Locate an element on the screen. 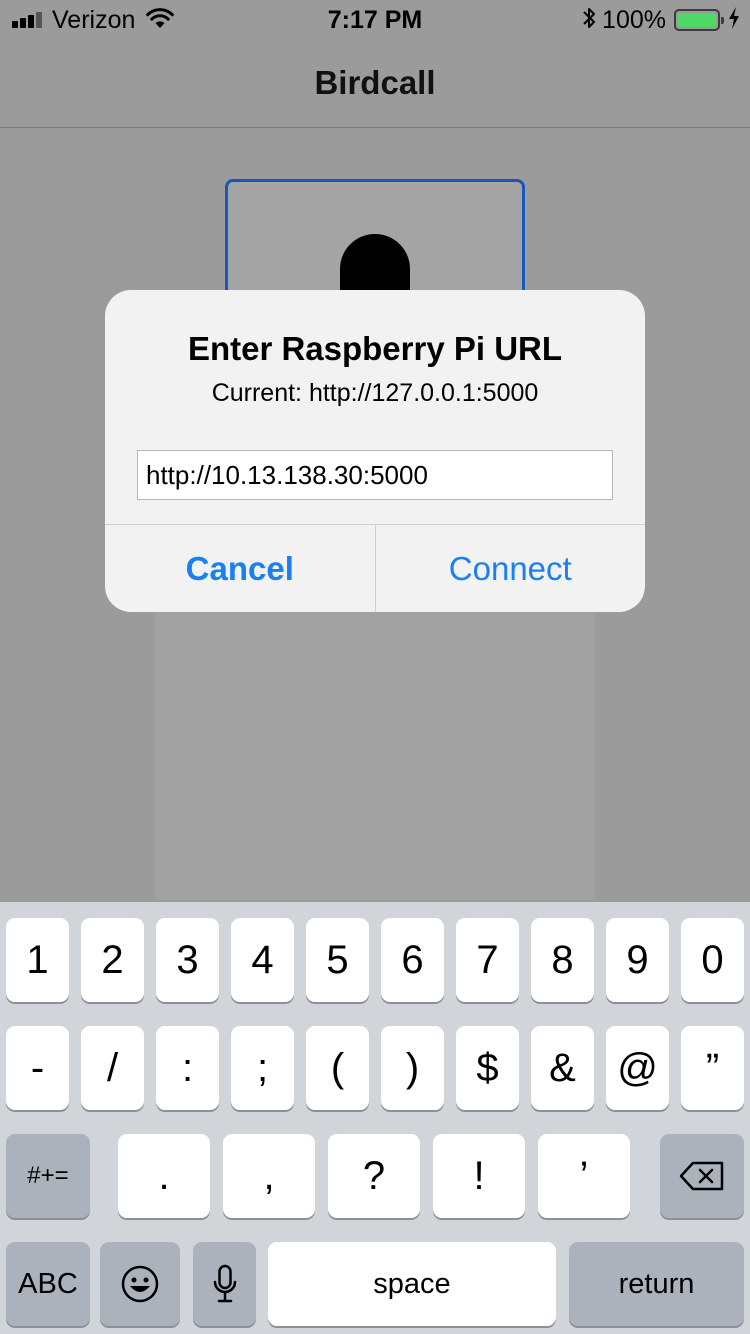 The width and height of the screenshot is (750, 1334). key-open-paren: ( is located at coordinates (337, 1068).